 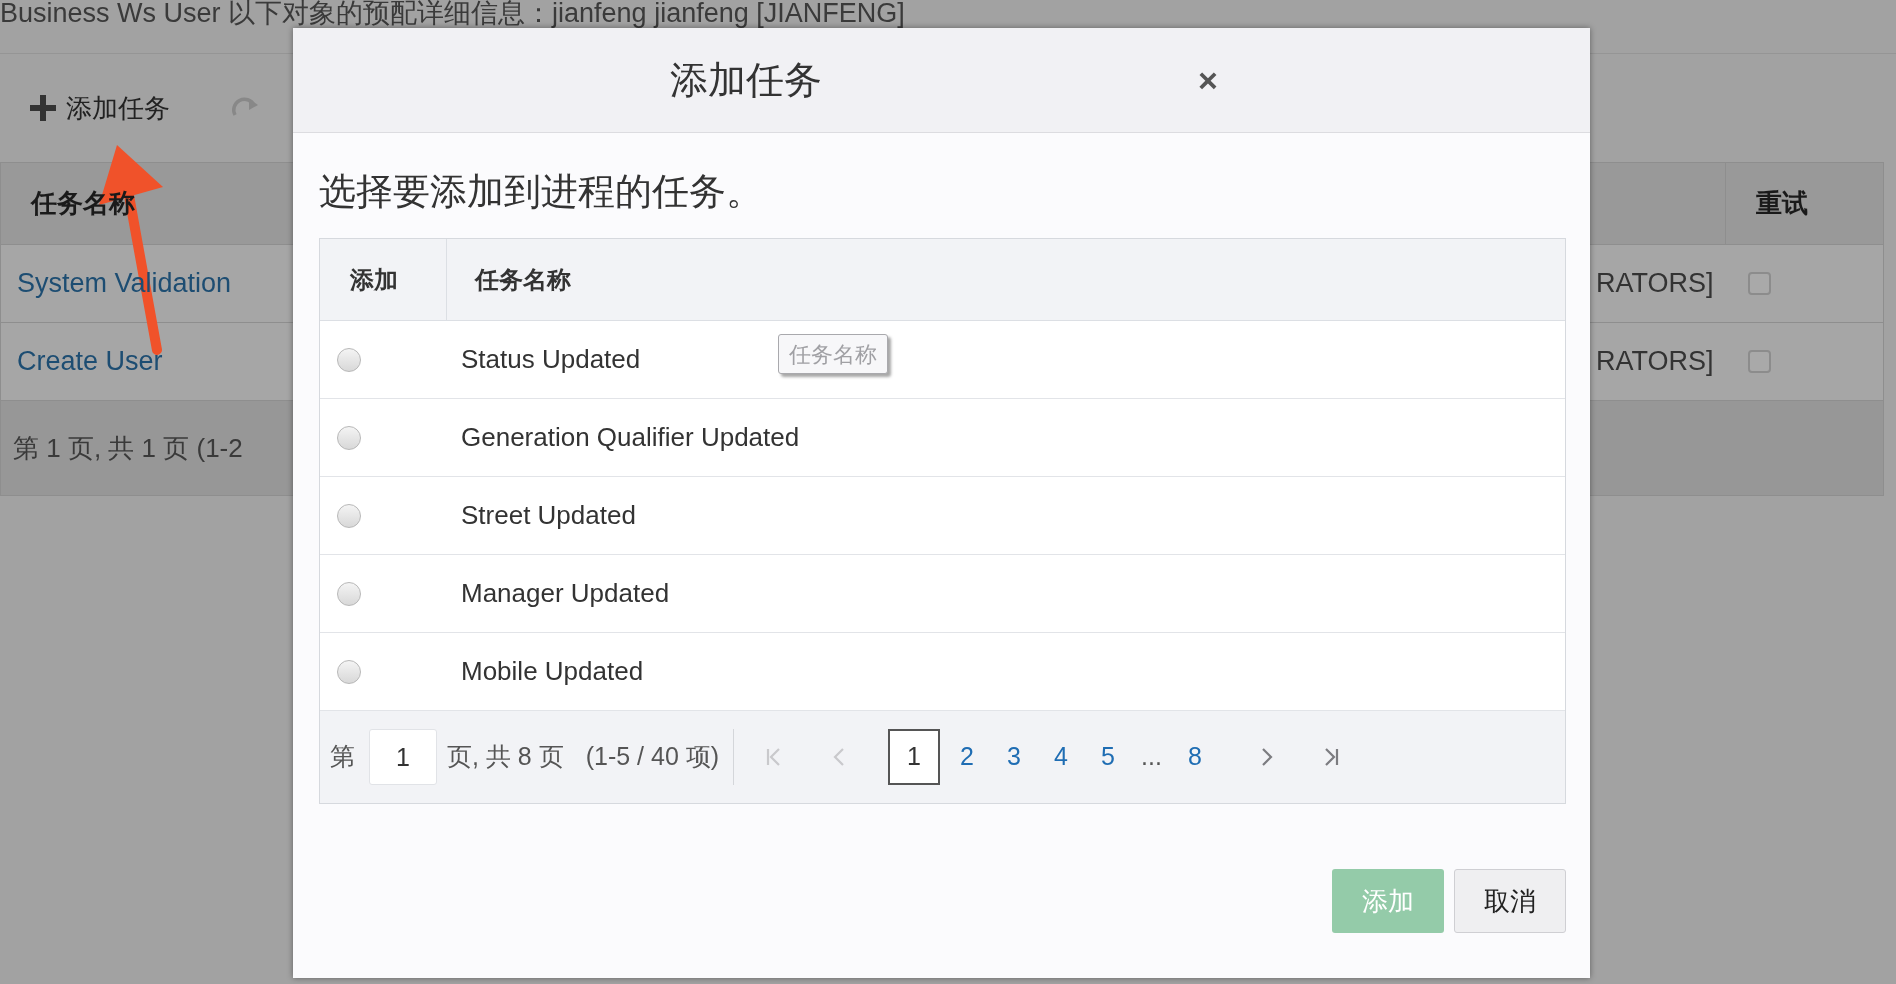 I want to click on dialog-title: 添加任务, so click(x=745, y=80).